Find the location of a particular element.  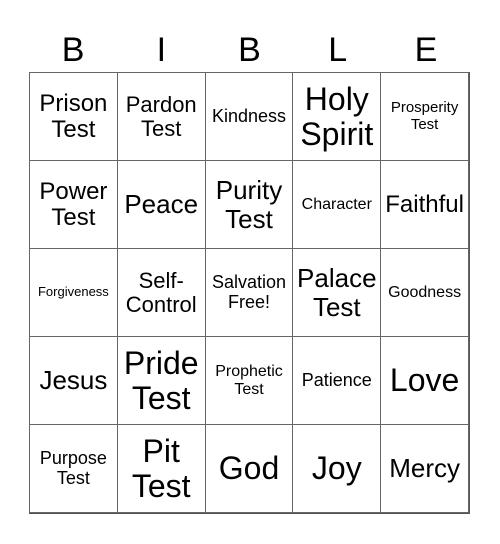

bingo-cell: Palace Test is located at coordinates (337, 292).